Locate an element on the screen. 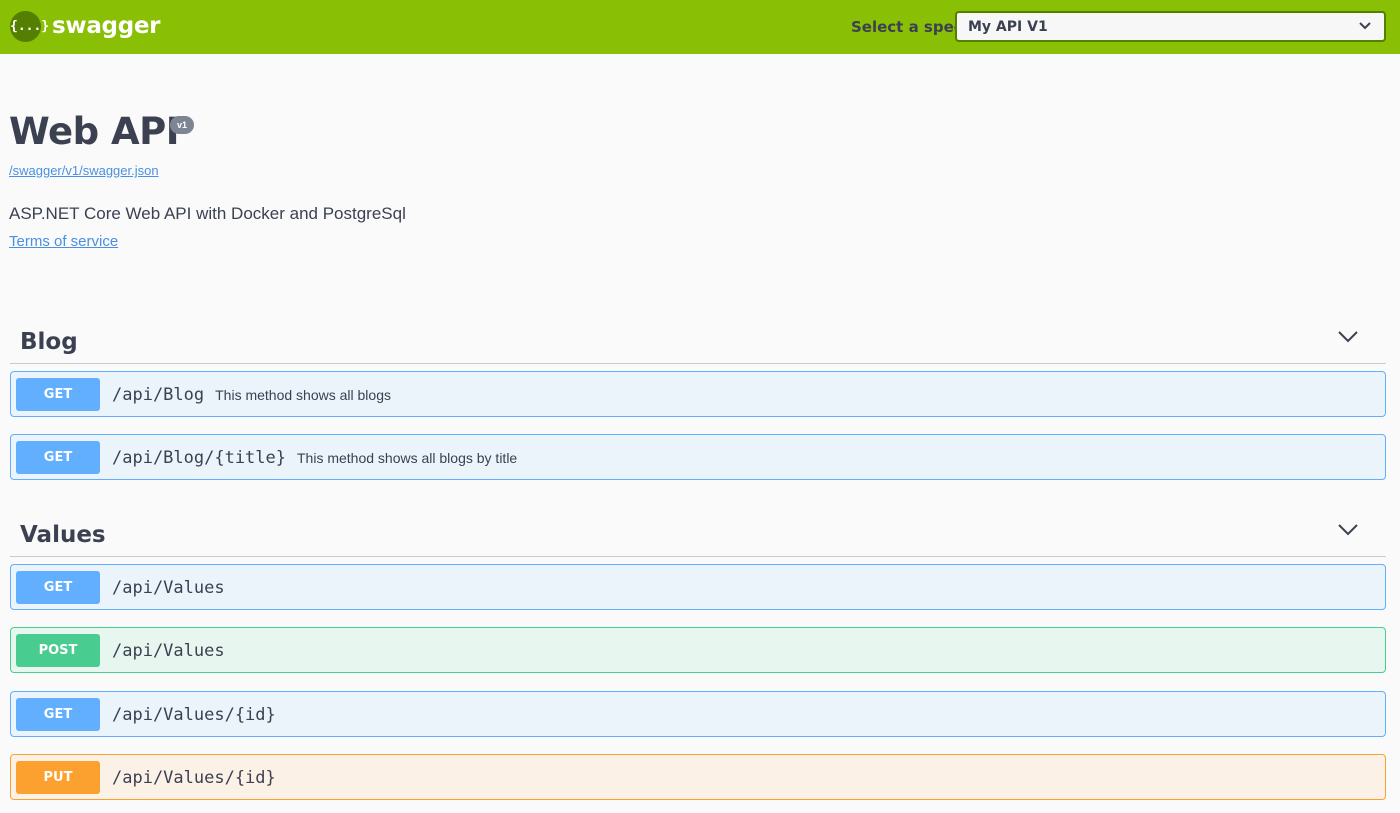  tag-name: Blog is located at coordinates (49, 342).